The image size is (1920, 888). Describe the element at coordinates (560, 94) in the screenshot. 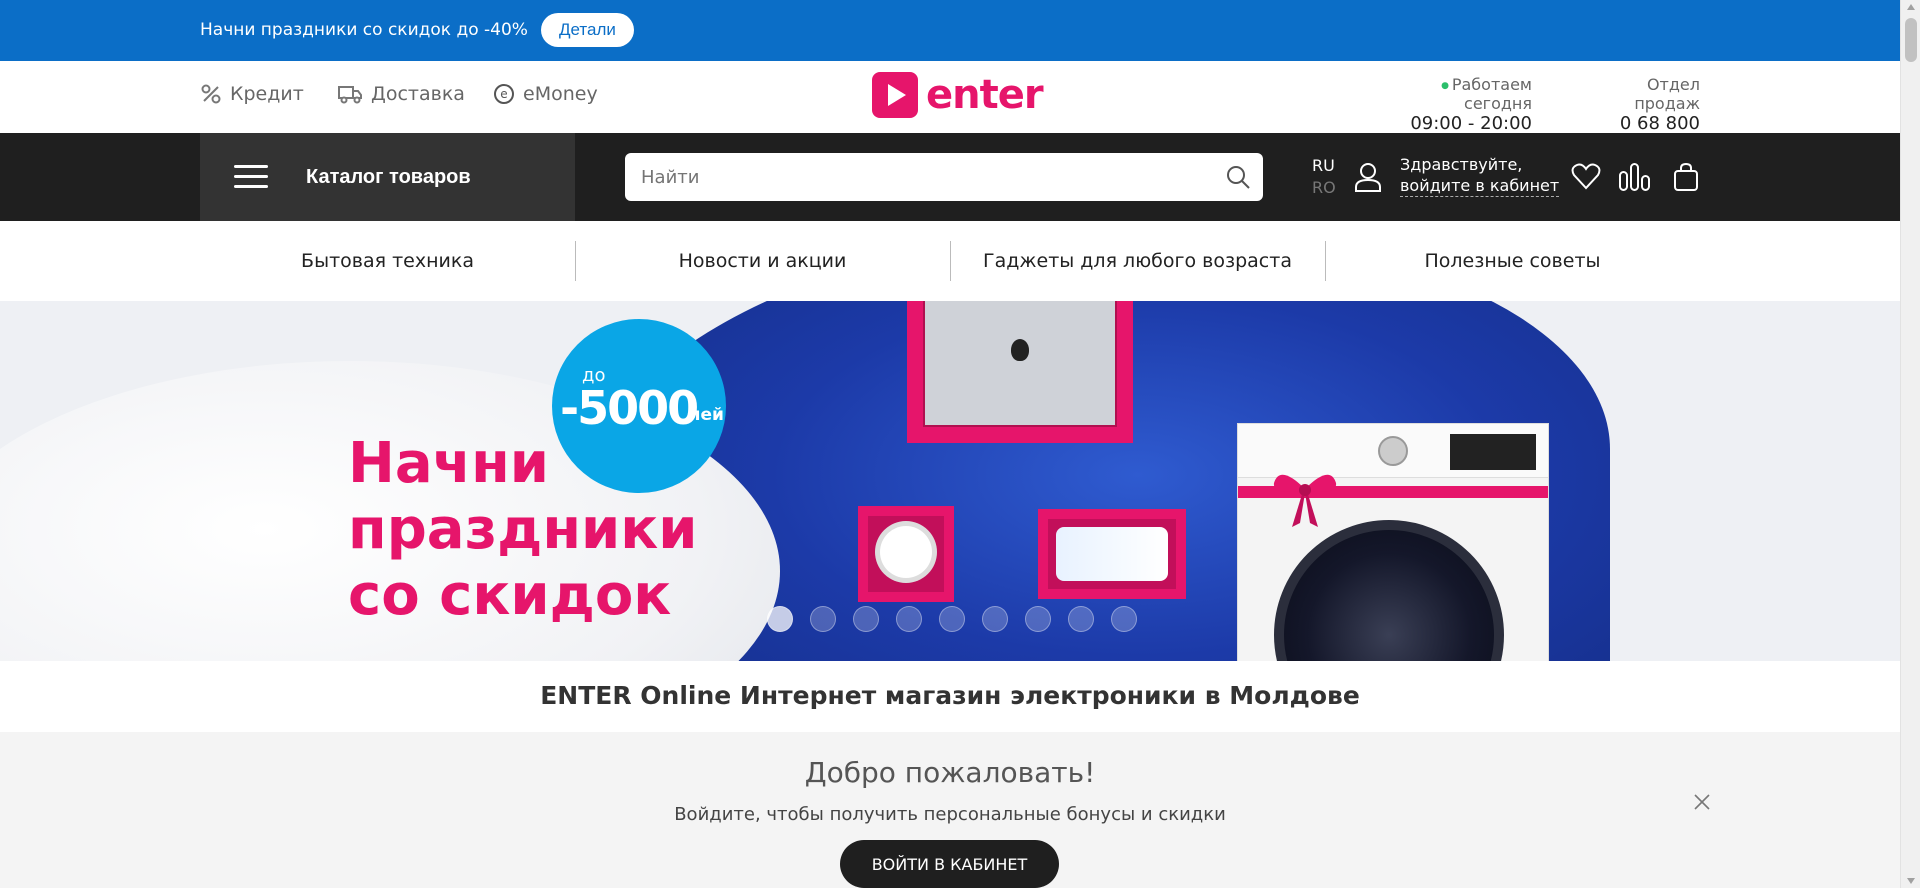

I see `emoney-label: eMoney` at that location.